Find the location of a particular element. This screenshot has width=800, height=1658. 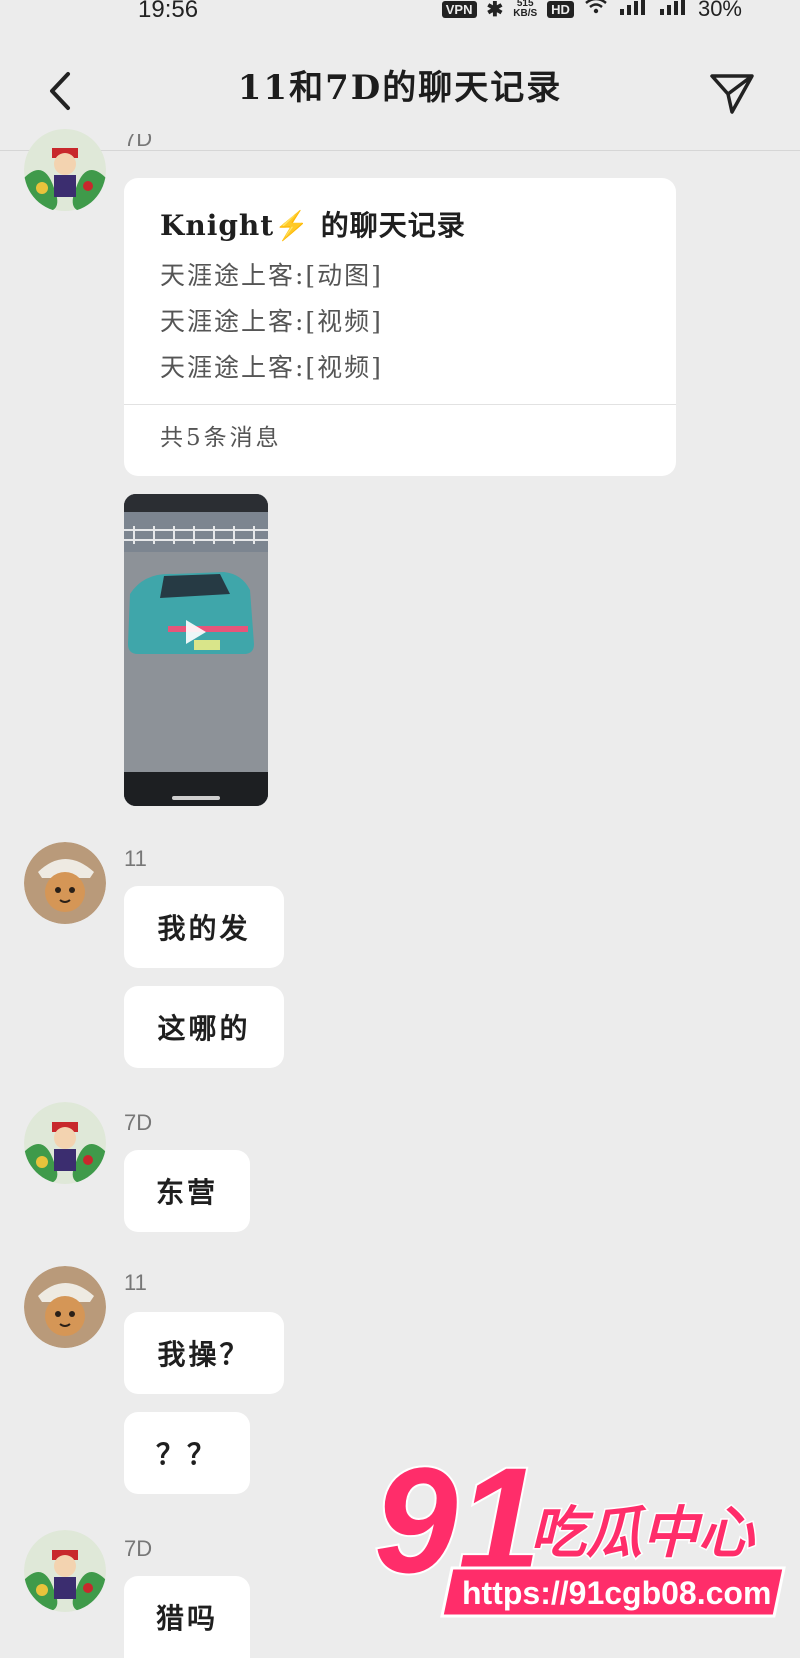

vpn-icon: VPN is located at coordinates (459, 9).